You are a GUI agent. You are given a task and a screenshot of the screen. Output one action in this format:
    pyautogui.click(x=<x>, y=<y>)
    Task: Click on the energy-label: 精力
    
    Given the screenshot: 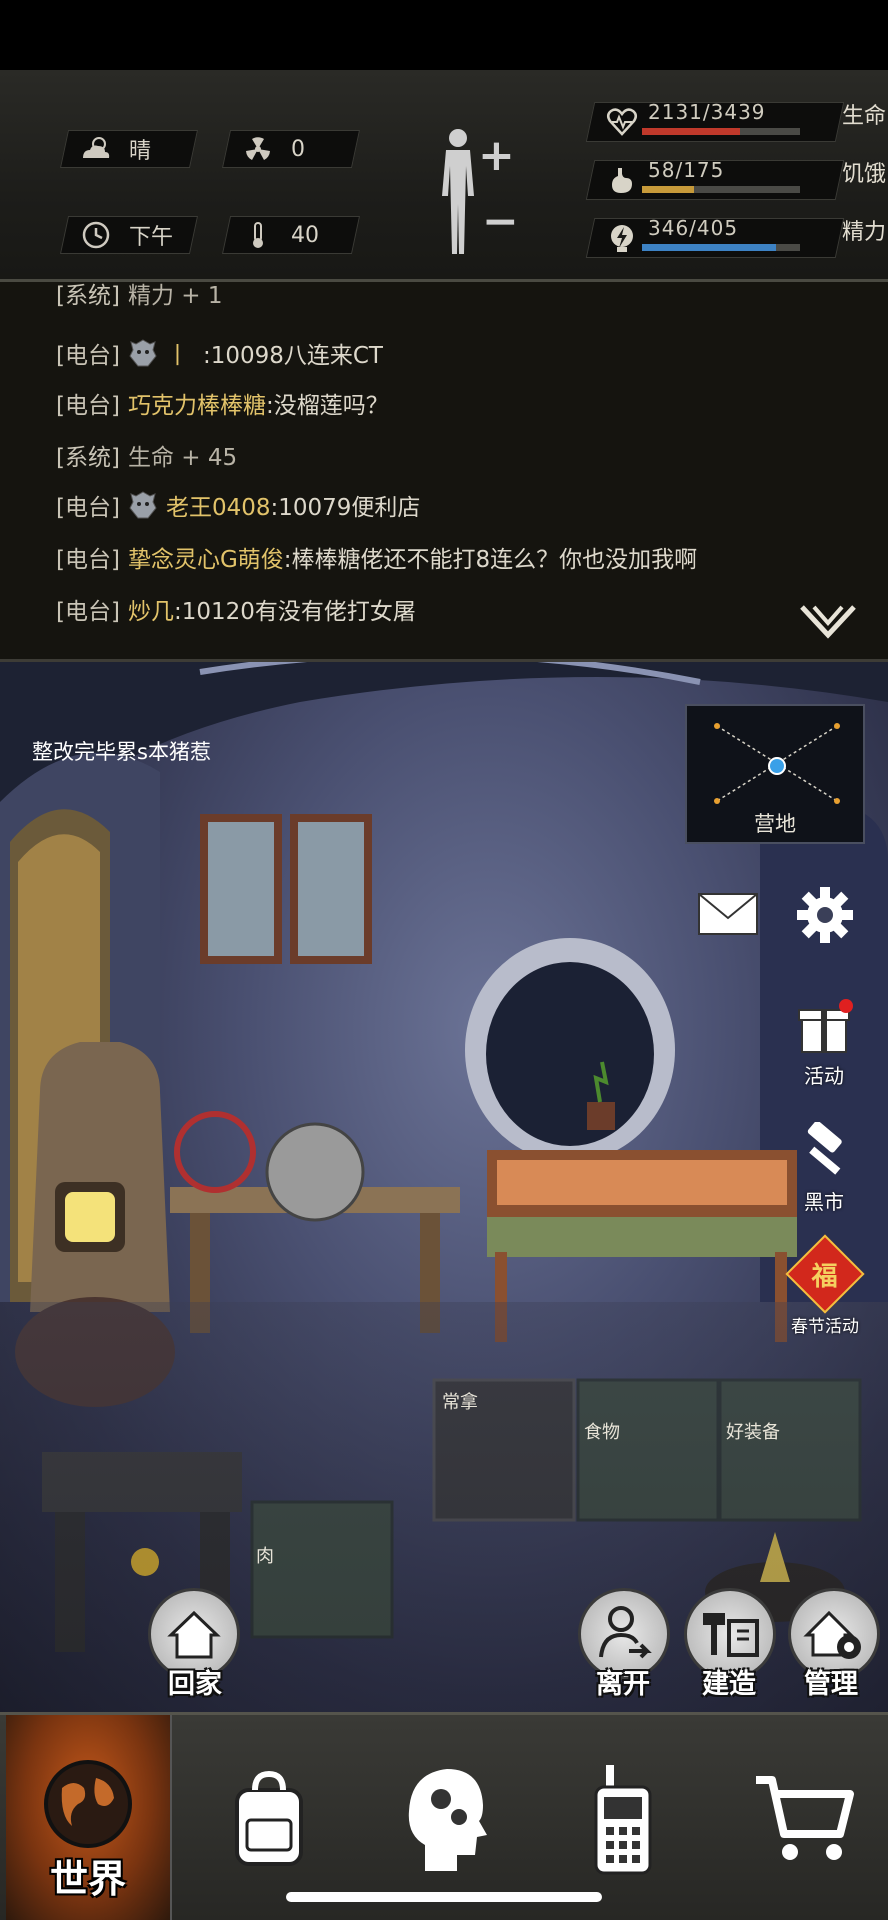 What is the action you would take?
    pyautogui.click(x=863, y=232)
    